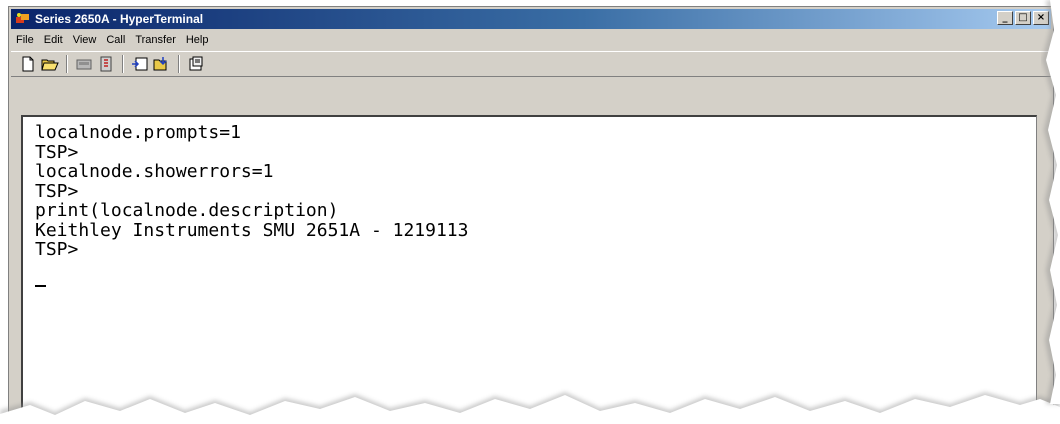  Describe the element at coordinates (155, 40) in the screenshot. I see `menu-transfer: Transfer` at that location.